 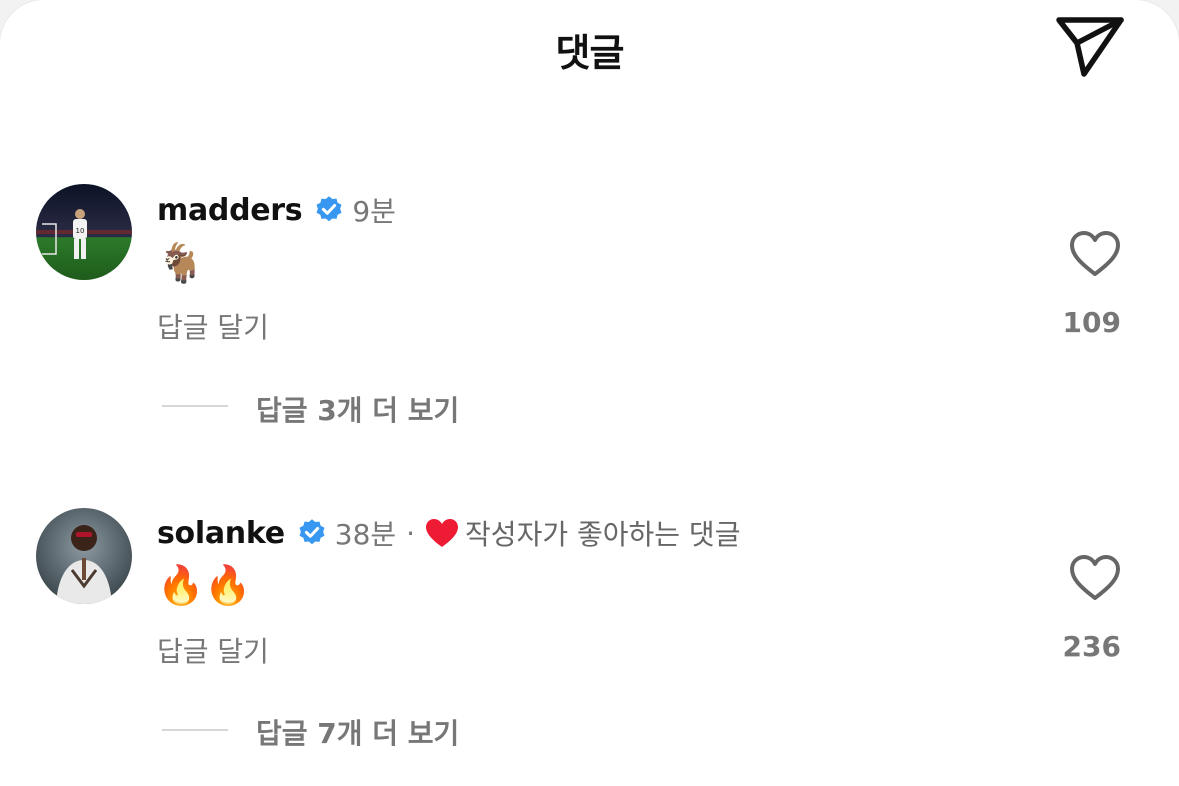 I want to click on comment-meta: solanke 38분 · 작성자가 좋아하는 댓글, so click(x=448, y=533).